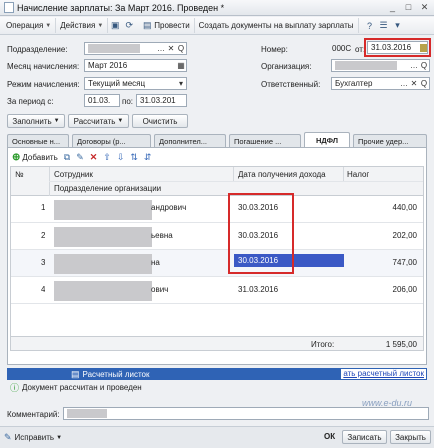 This screenshot has height=448, width=434. I want to click on row-employee: на, so click(155, 262).